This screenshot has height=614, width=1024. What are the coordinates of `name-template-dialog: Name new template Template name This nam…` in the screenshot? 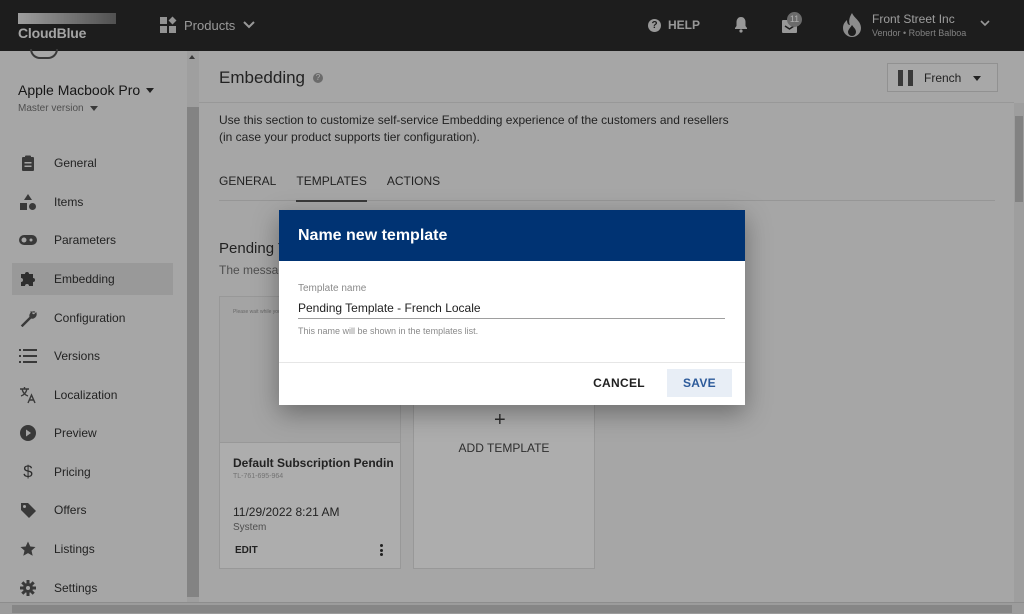 It's located at (512, 307).